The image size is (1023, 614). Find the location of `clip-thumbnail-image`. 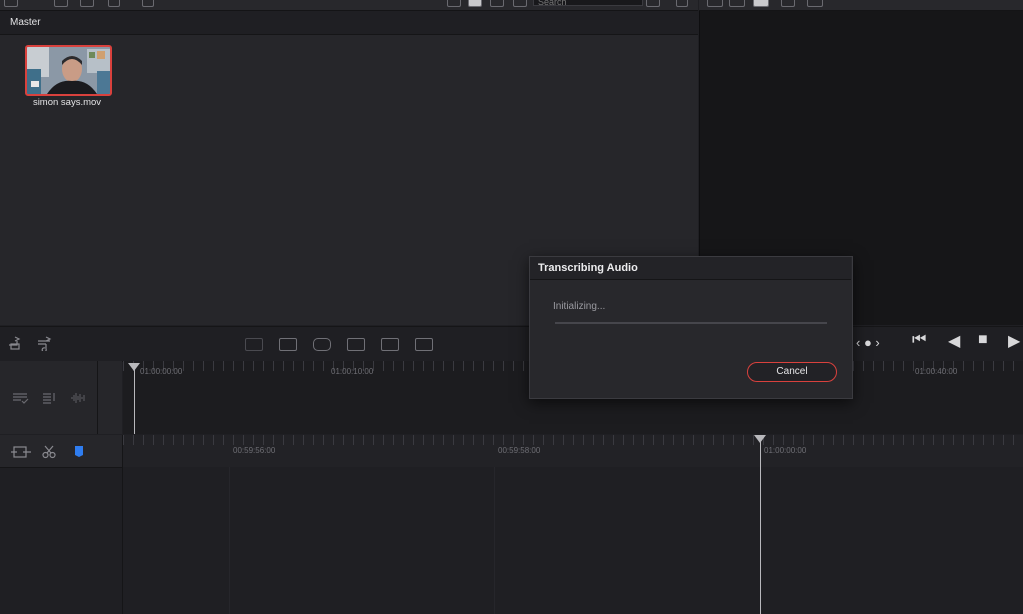

clip-thumbnail-image is located at coordinates (68, 70).